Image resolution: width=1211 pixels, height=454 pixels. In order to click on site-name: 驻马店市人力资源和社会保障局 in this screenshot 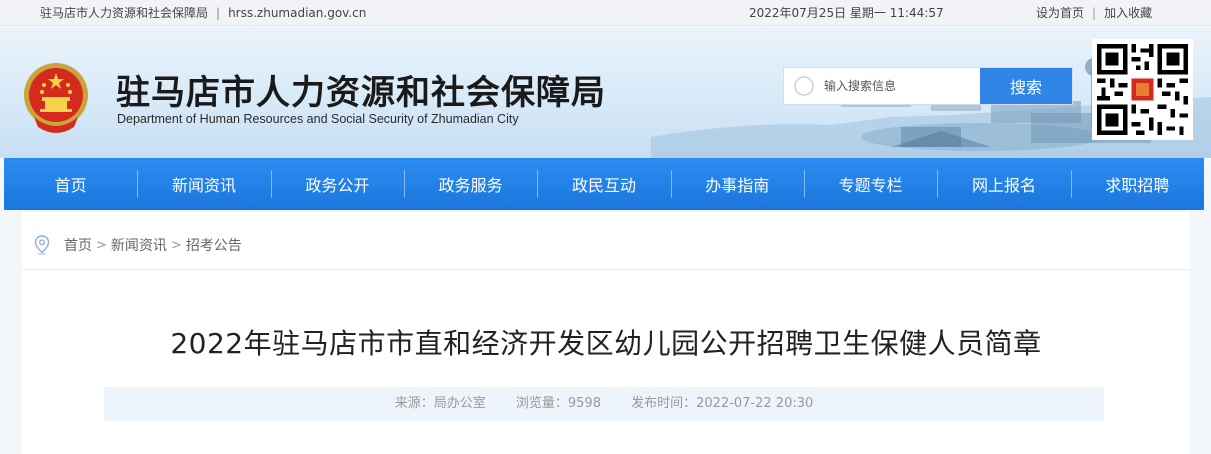, I will do `click(124, 13)`.